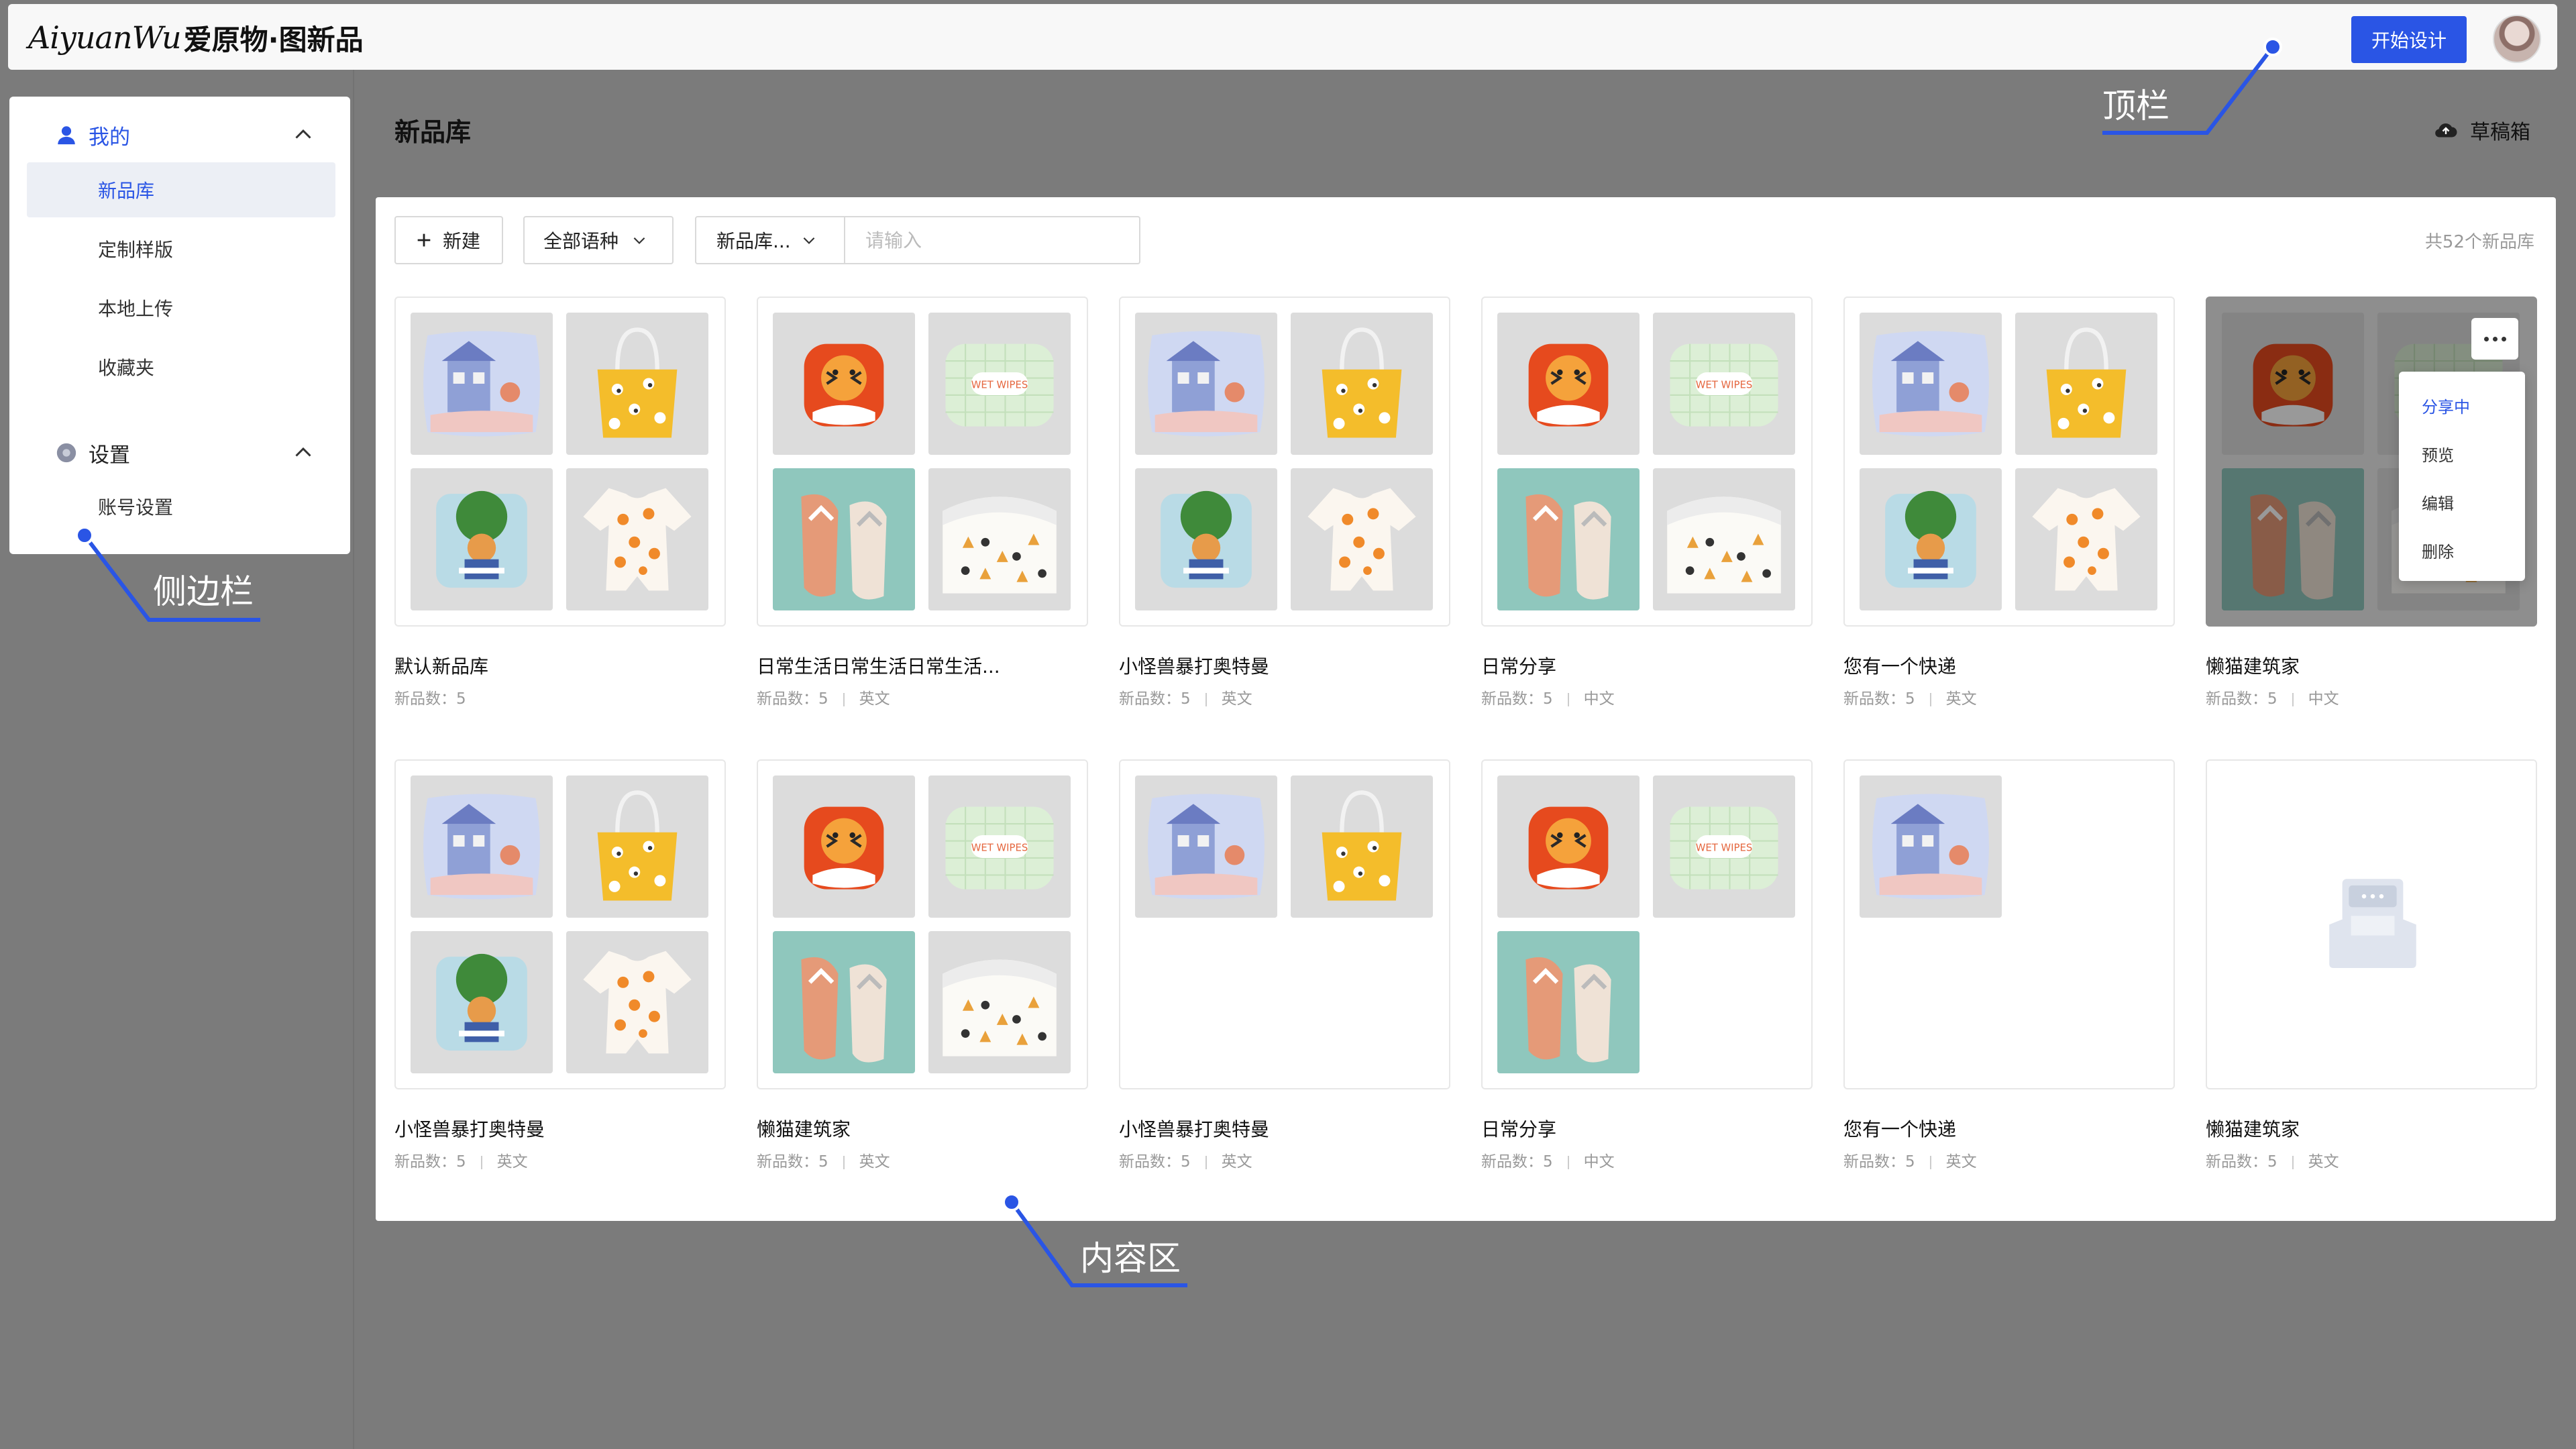  What do you see at coordinates (2446, 130) in the screenshot?
I see `cloud-upload-icon` at bounding box center [2446, 130].